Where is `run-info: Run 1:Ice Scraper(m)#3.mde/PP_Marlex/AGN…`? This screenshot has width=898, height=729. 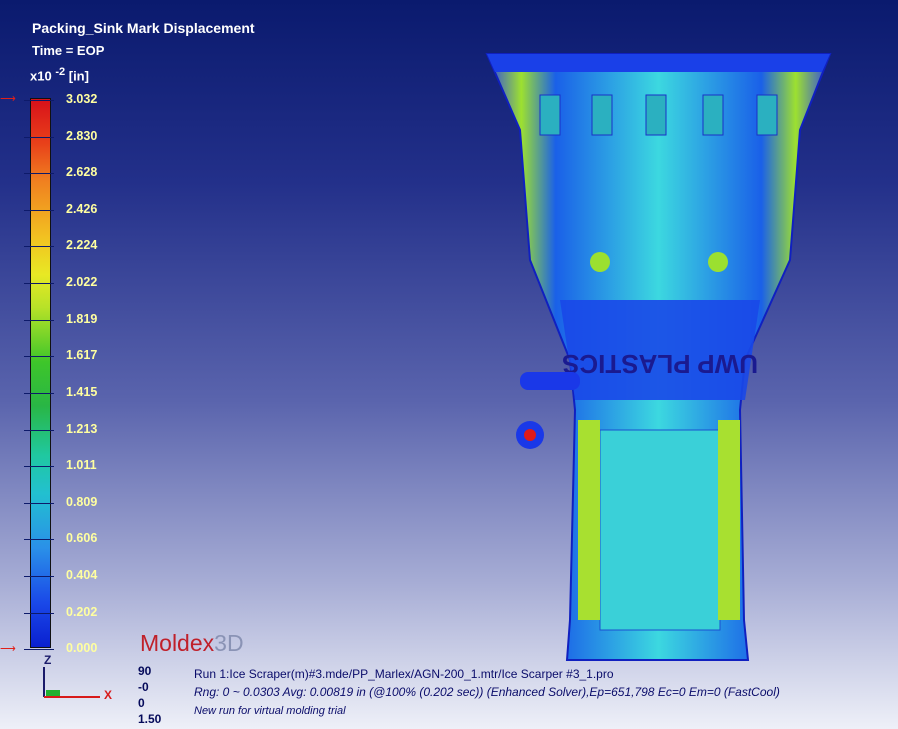 run-info: Run 1:Ice Scraper(m)#3.mde/PP_Marlex/AGN… is located at coordinates (404, 674).